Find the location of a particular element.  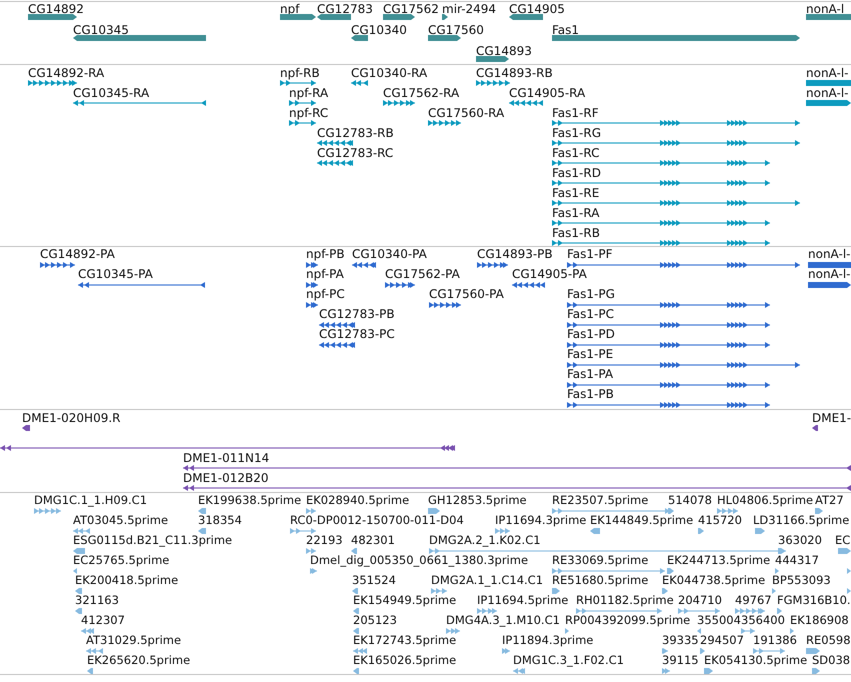

clone-label: DME1- is located at coordinates (831, 418).